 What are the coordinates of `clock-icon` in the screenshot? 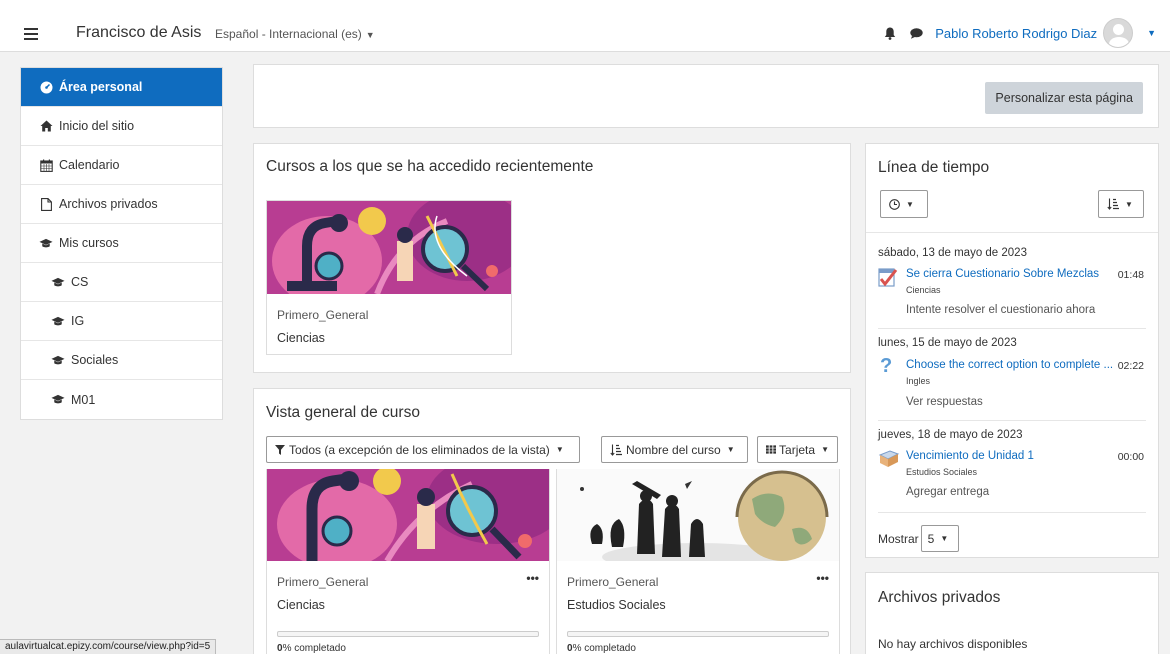 It's located at (894, 204).